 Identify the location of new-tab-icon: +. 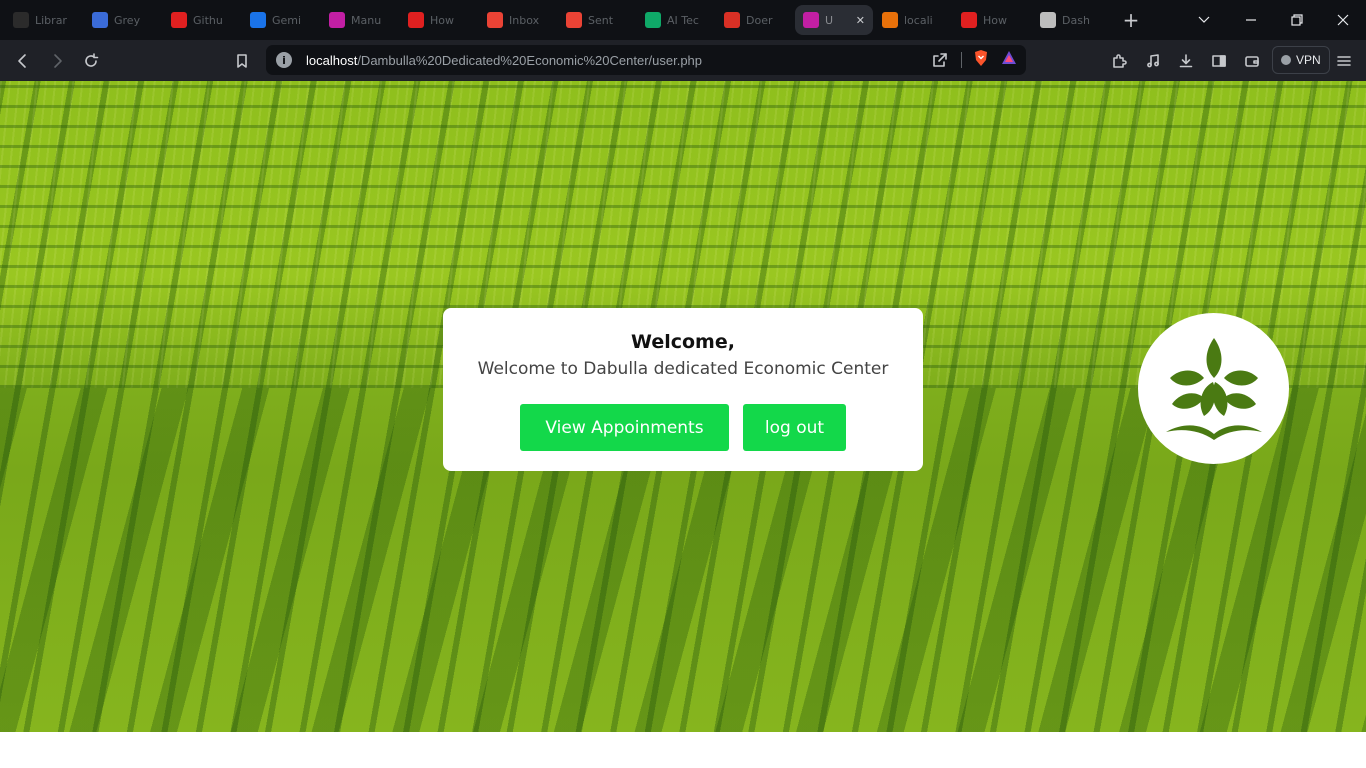
(1131, 20).